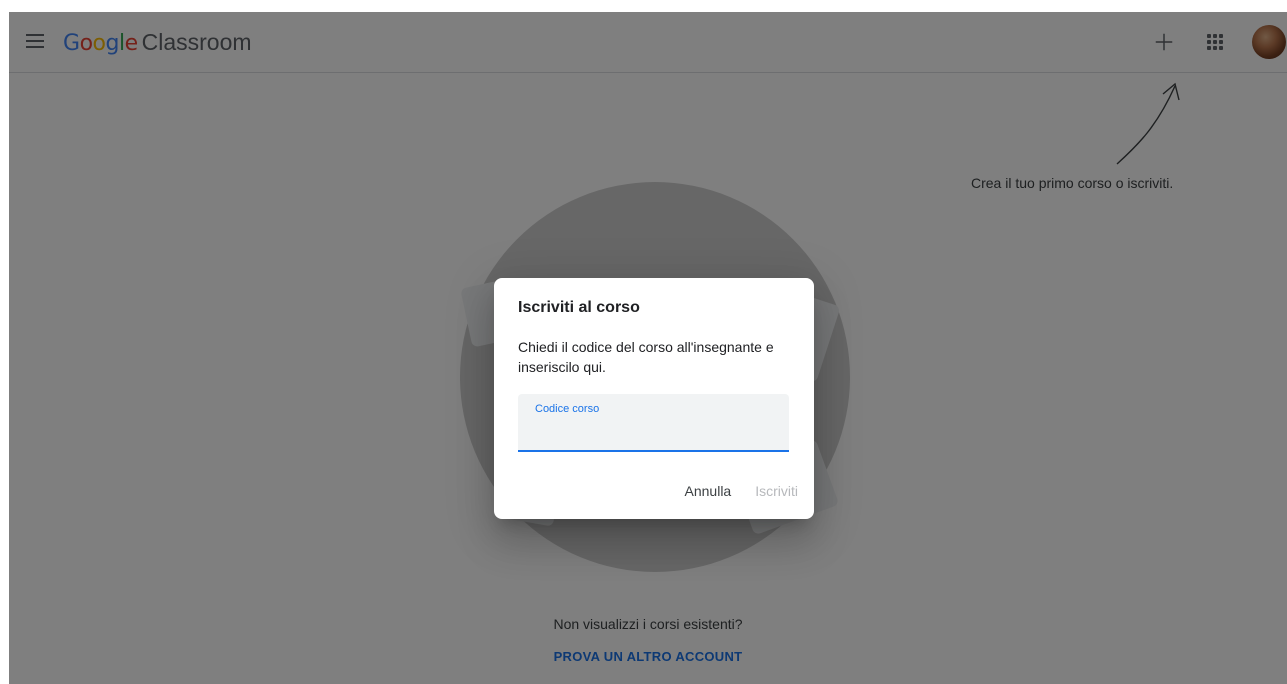  I want to click on cancel-button: Annulla, so click(708, 491).